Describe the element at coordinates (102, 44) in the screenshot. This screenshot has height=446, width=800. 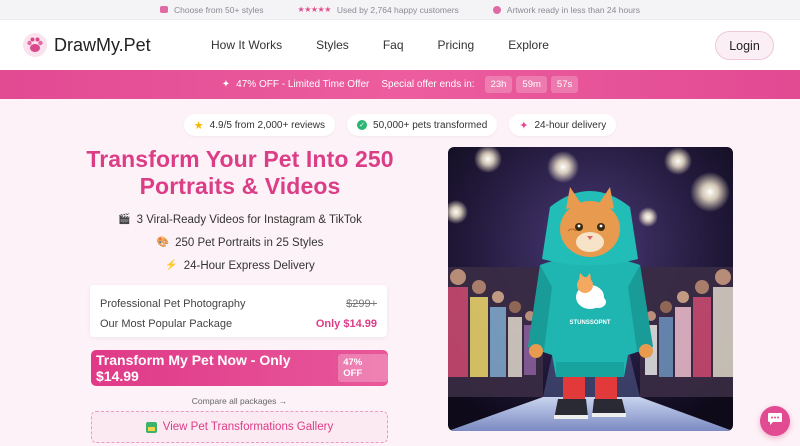
I see `brand-name: DrawMy.Pet` at that location.